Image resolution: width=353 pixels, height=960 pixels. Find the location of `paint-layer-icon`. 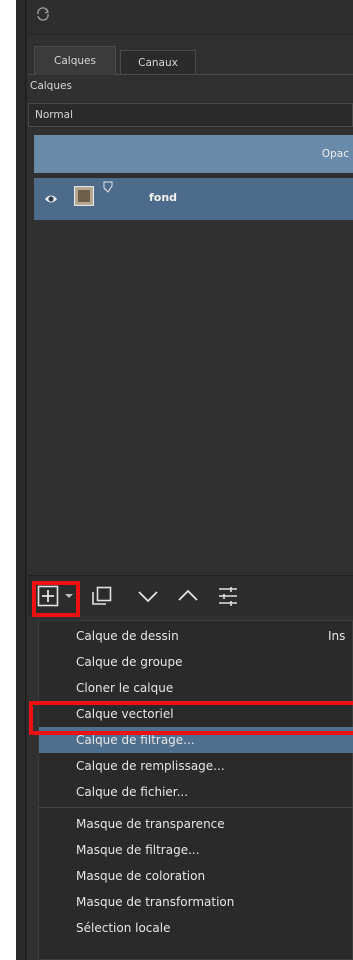

paint-layer-icon is located at coordinates (108, 187).